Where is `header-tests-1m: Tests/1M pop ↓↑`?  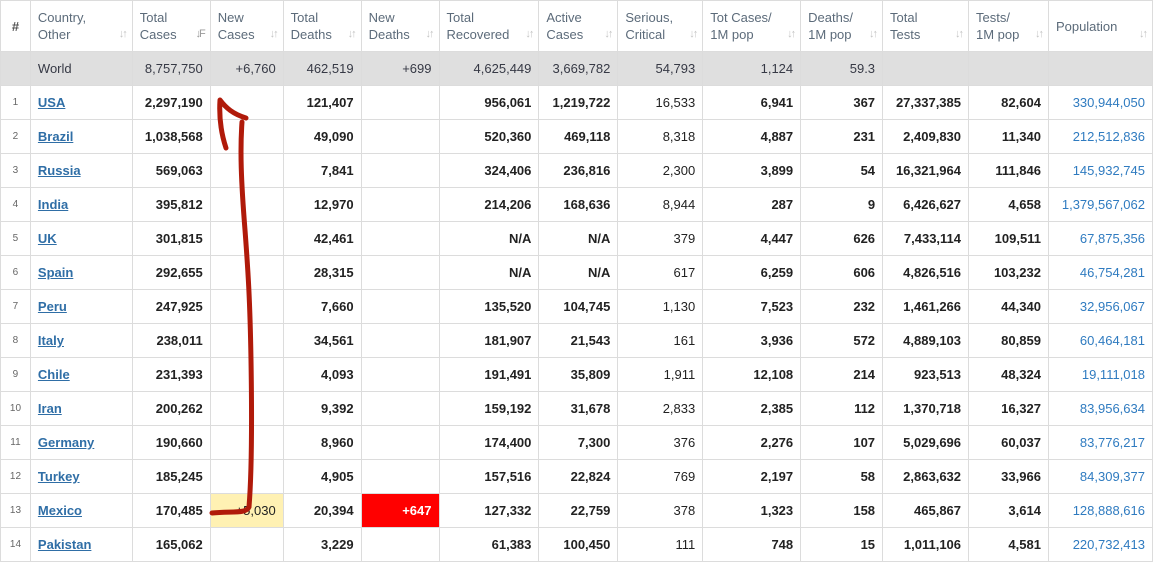 header-tests-1m: Tests/1M pop ↓↑ is located at coordinates (1008, 26).